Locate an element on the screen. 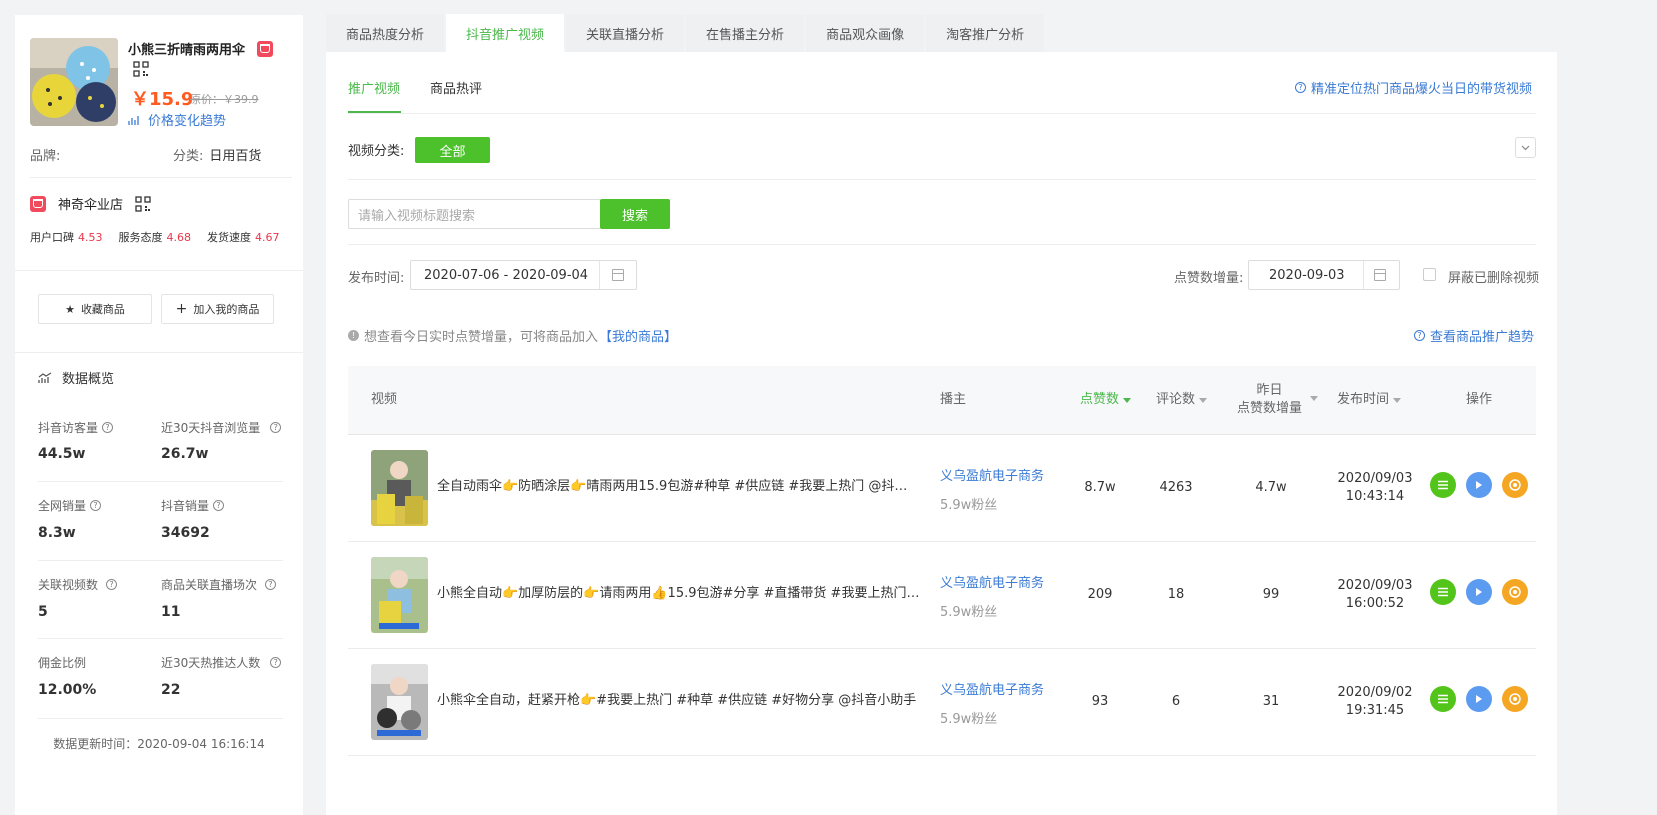 The height and width of the screenshot is (815, 1657). stat-label: 抖音访客量? is located at coordinates (76, 427).